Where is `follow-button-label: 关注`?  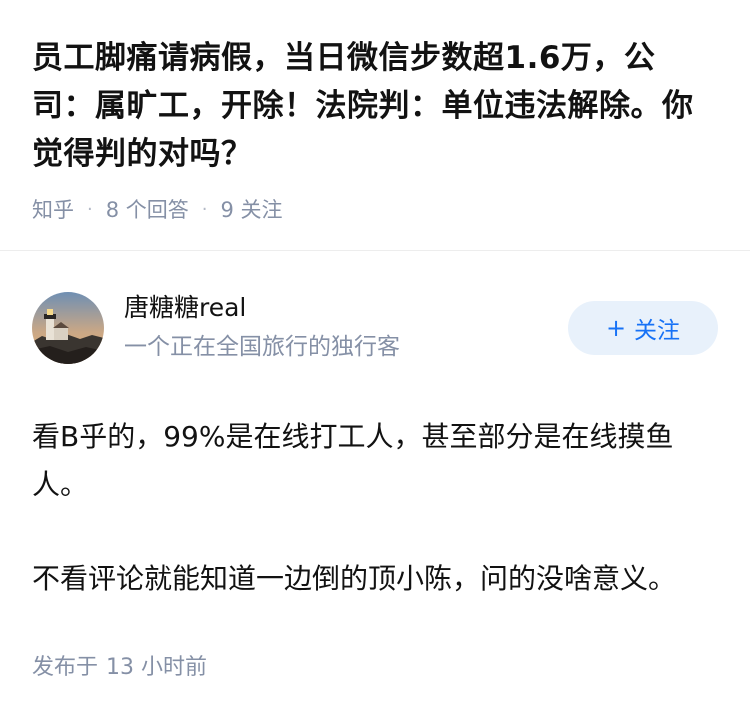
follow-button-label: 关注 is located at coordinates (657, 331).